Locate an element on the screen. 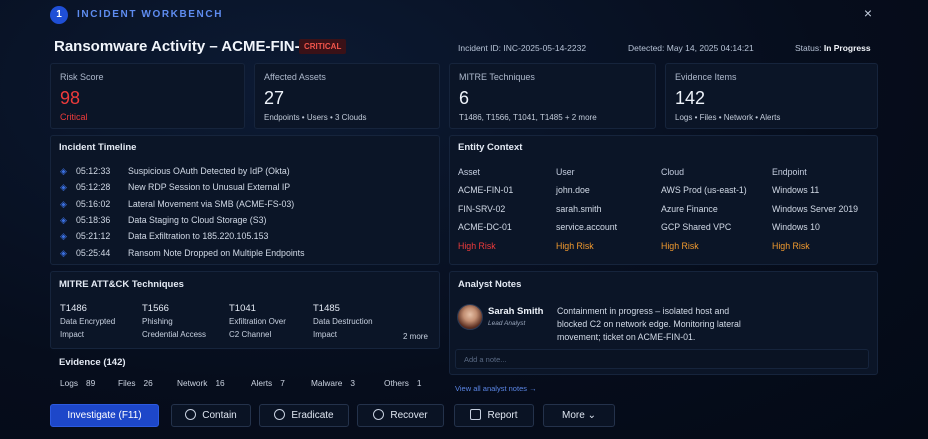 The width and height of the screenshot is (928, 439). technique-item: T1566 Phishing Credential Access is located at coordinates (174, 321).